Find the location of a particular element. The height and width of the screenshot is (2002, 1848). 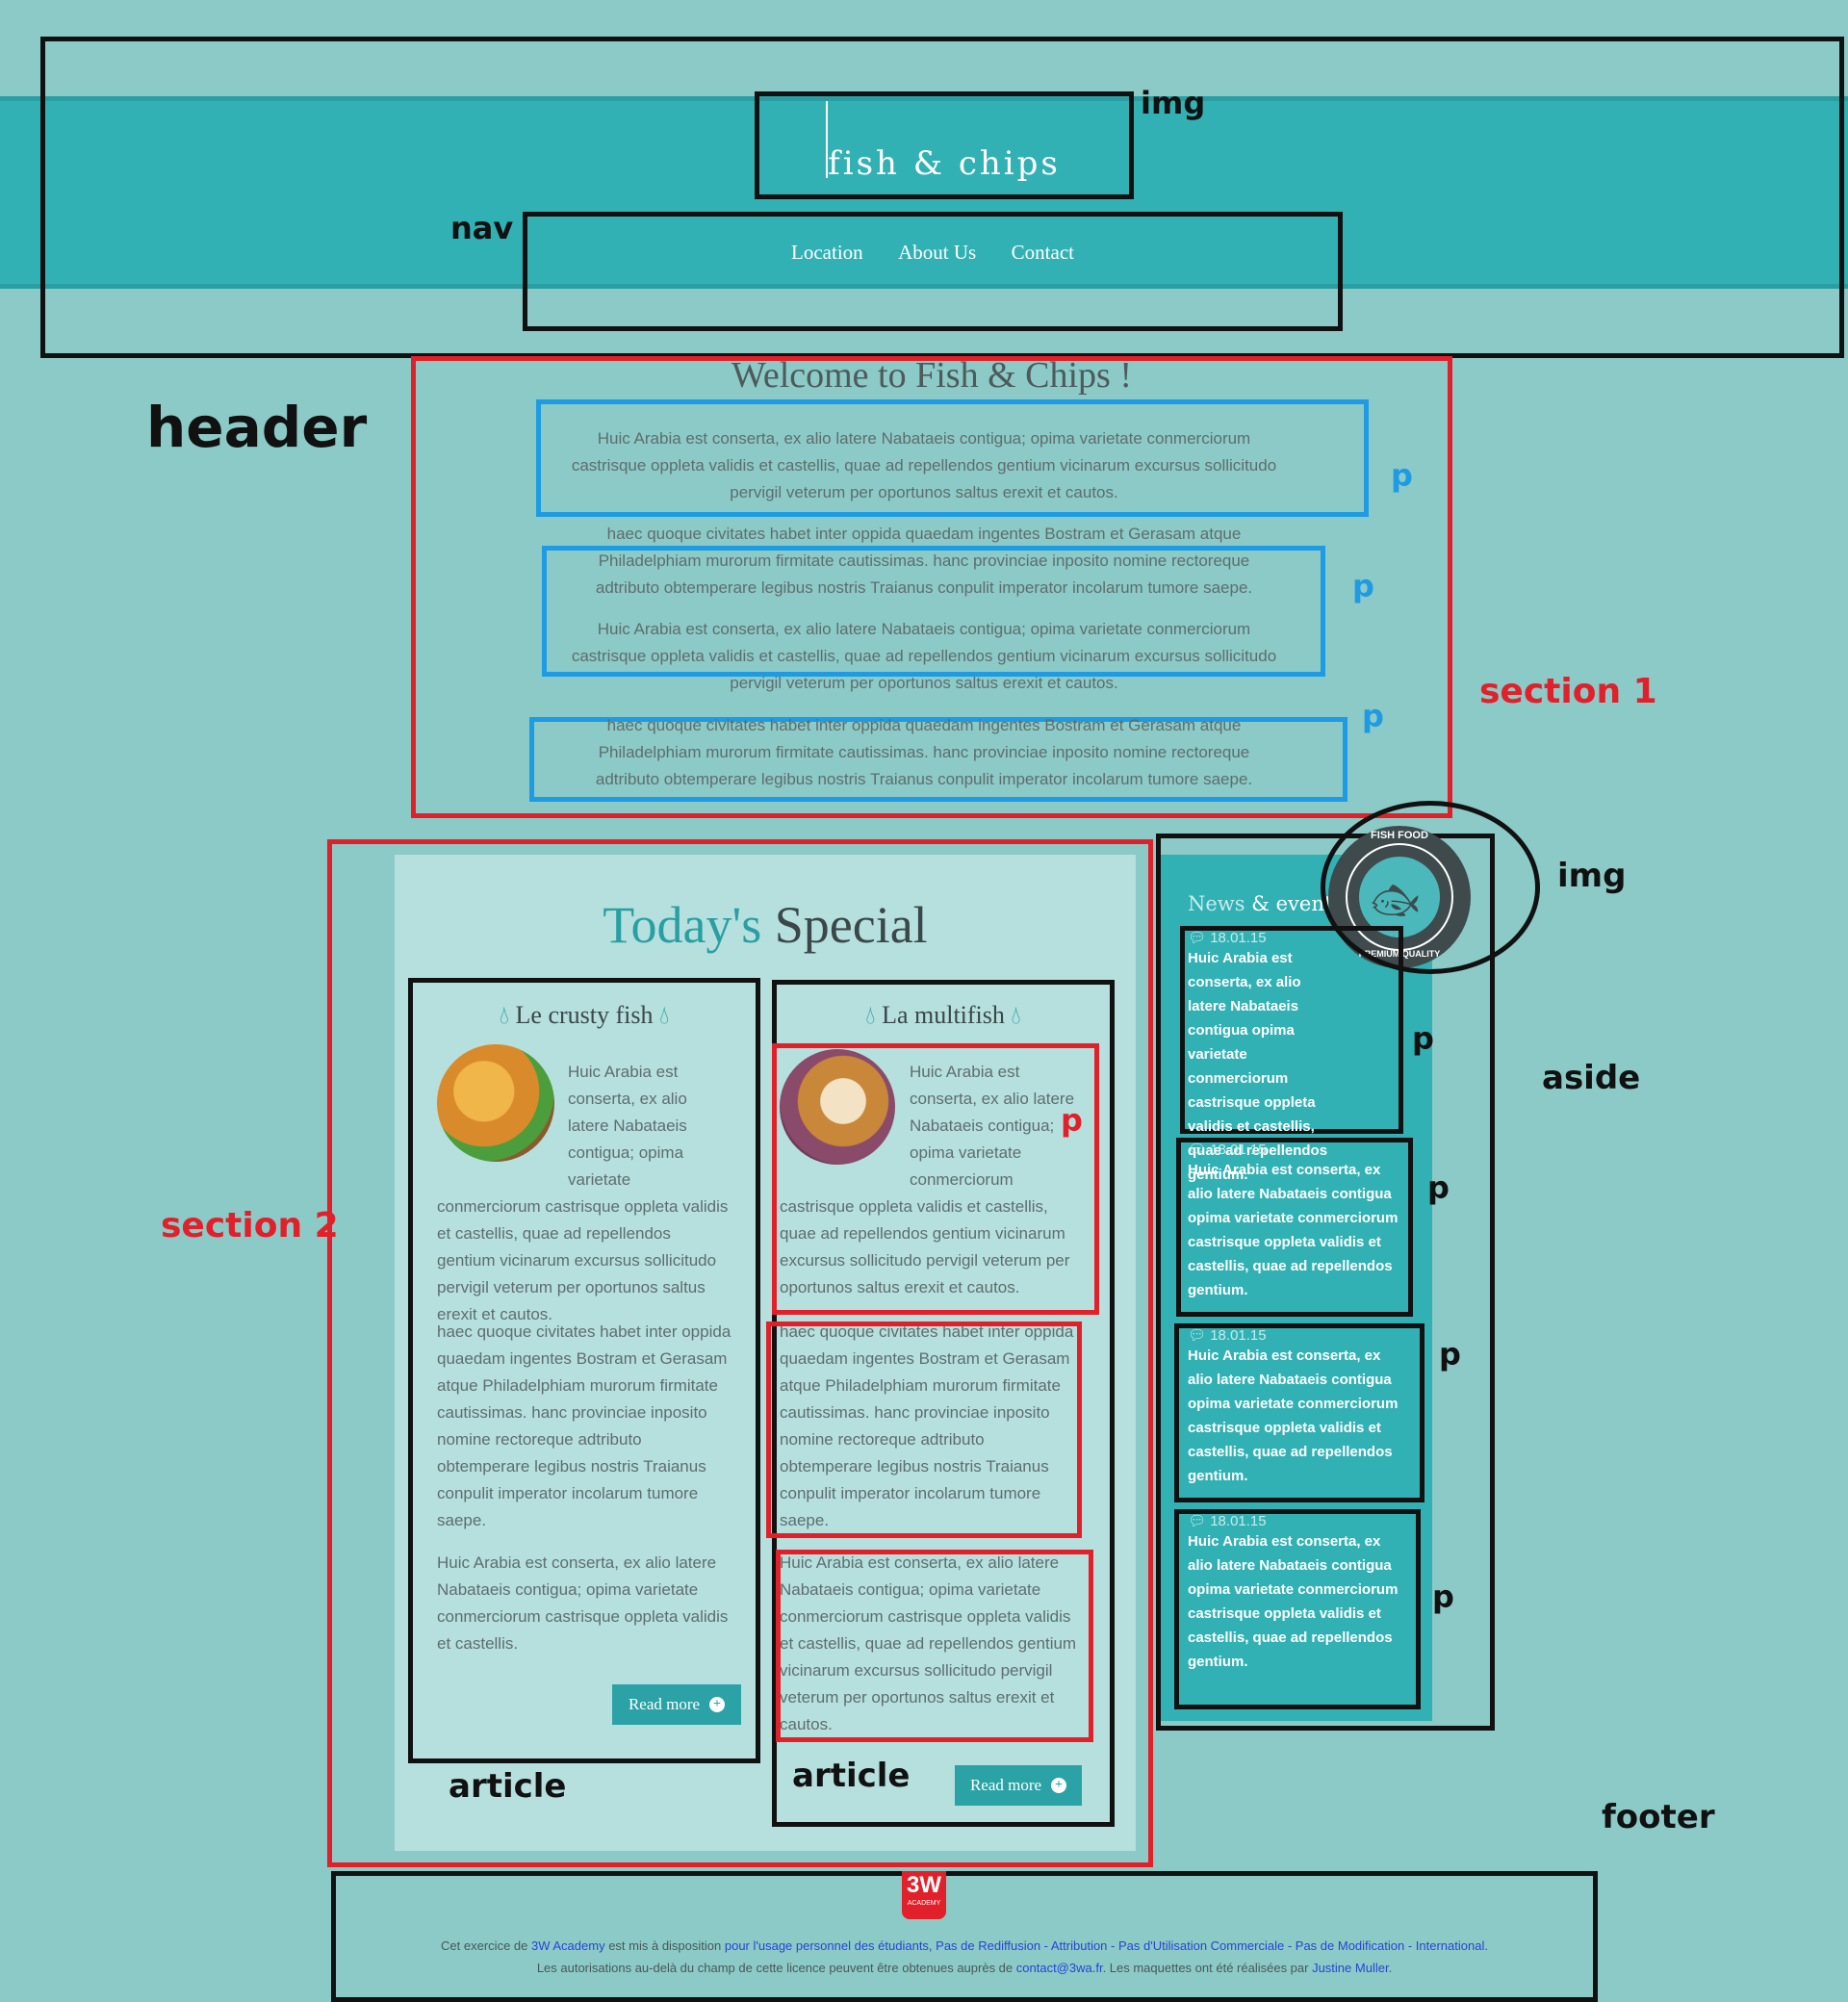

link-justine-muller: Justine Muller is located at coordinates (1350, 1968).